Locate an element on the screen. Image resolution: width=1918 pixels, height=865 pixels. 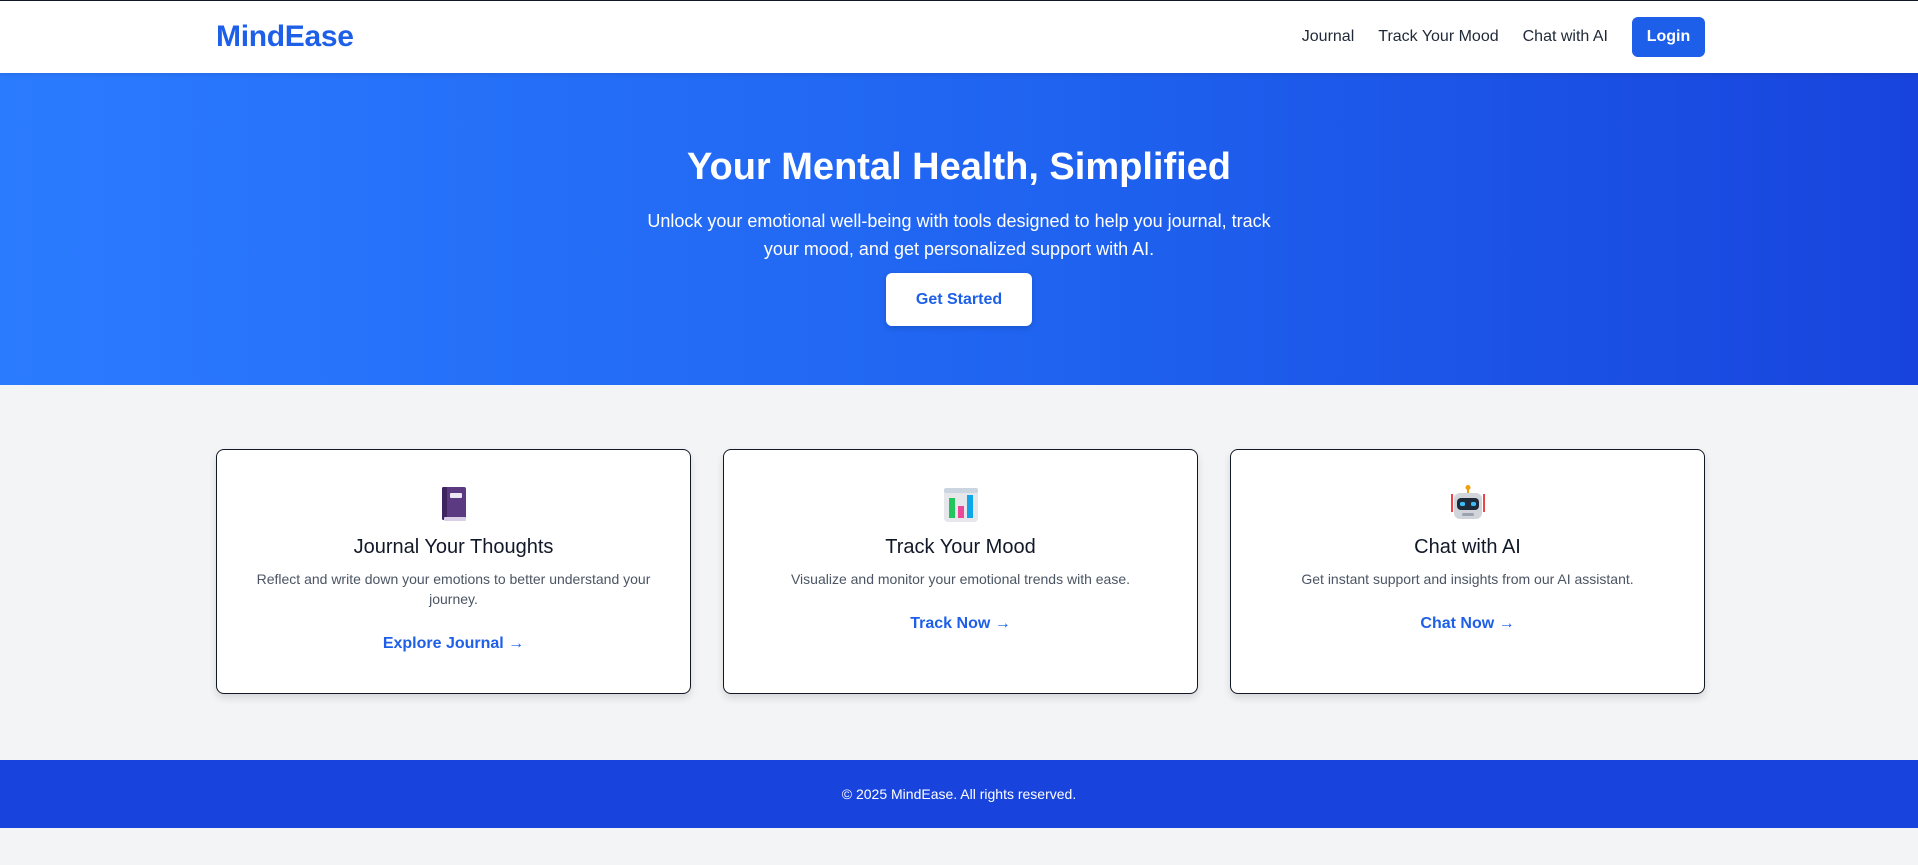
site-footer: © 2025 MindEase. All rights reserved. is located at coordinates (959, 794).